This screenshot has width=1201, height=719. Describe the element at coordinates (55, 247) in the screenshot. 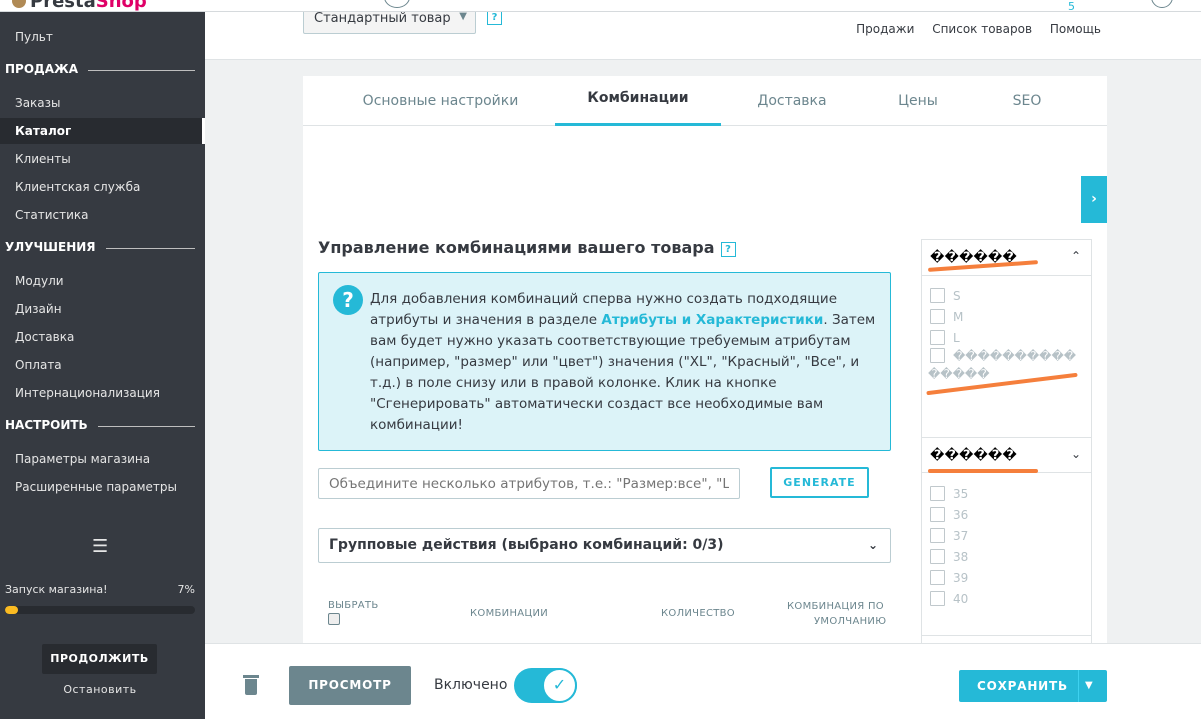

I see `sidebar-section-label: УЛУЧШЕНИЯ` at that location.